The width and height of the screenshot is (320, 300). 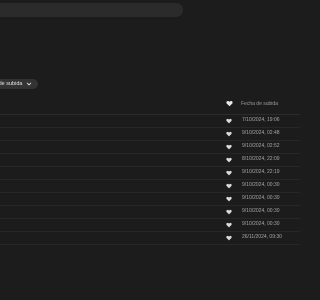 What do you see at coordinates (261, 120) in the screenshot?
I see `upload-date: 7/10/2024, 19:06` at bounding box center [261, 120].